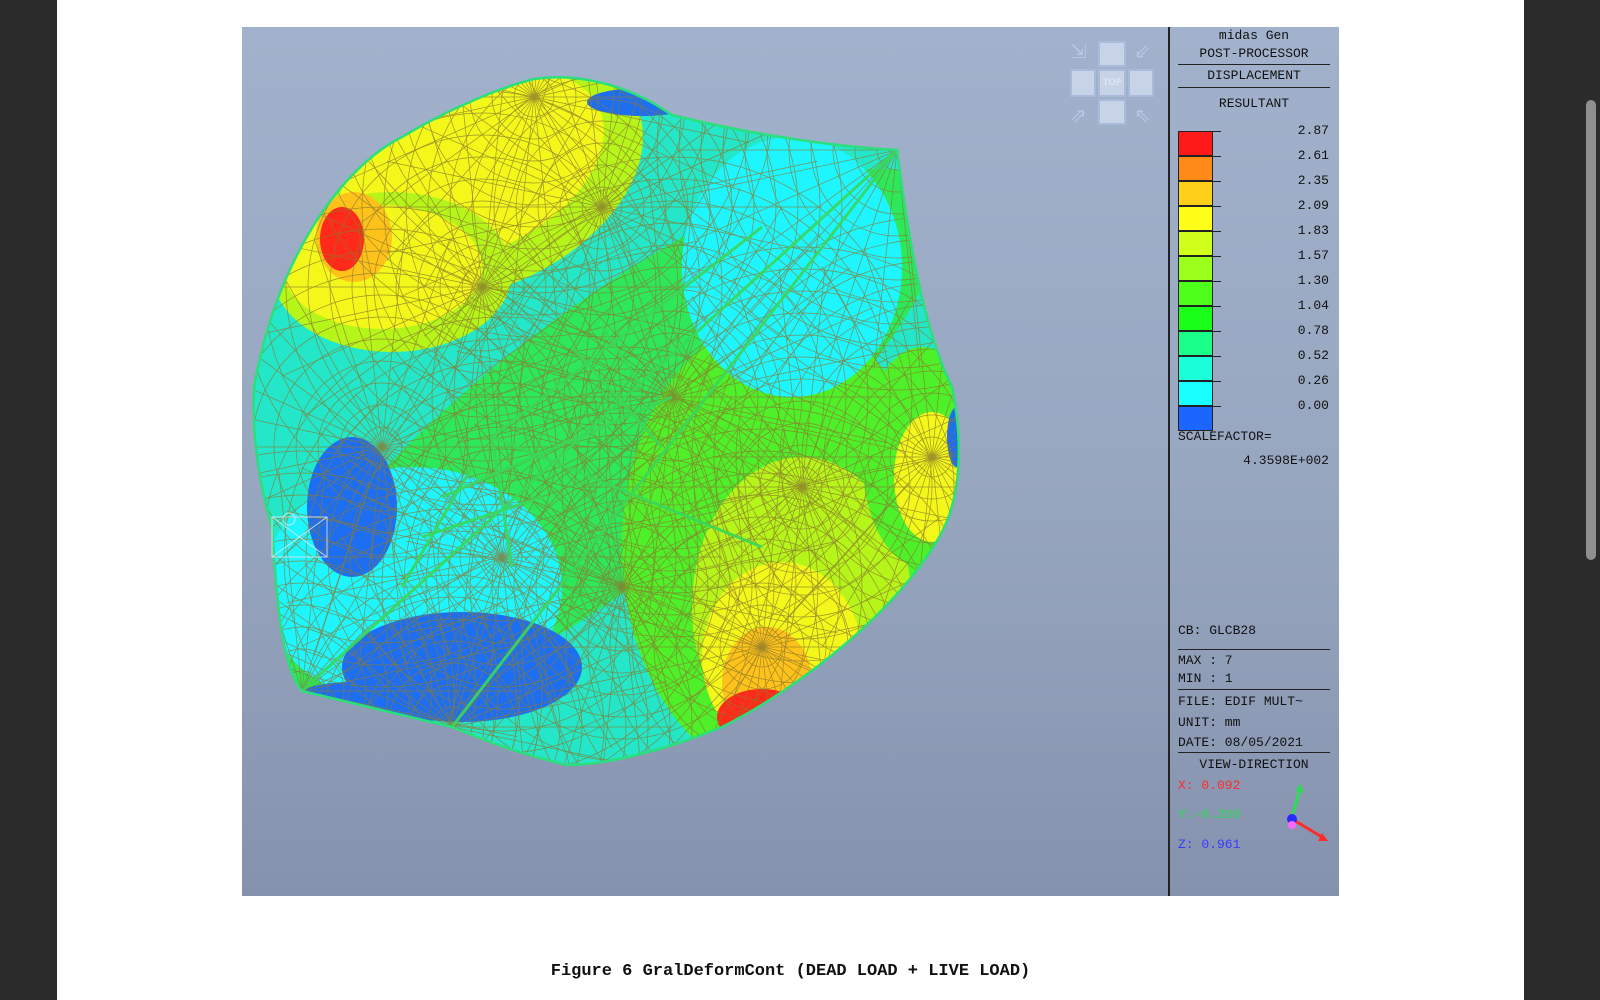  I want to click on vertical-scrollbar, so click(1591, 330).